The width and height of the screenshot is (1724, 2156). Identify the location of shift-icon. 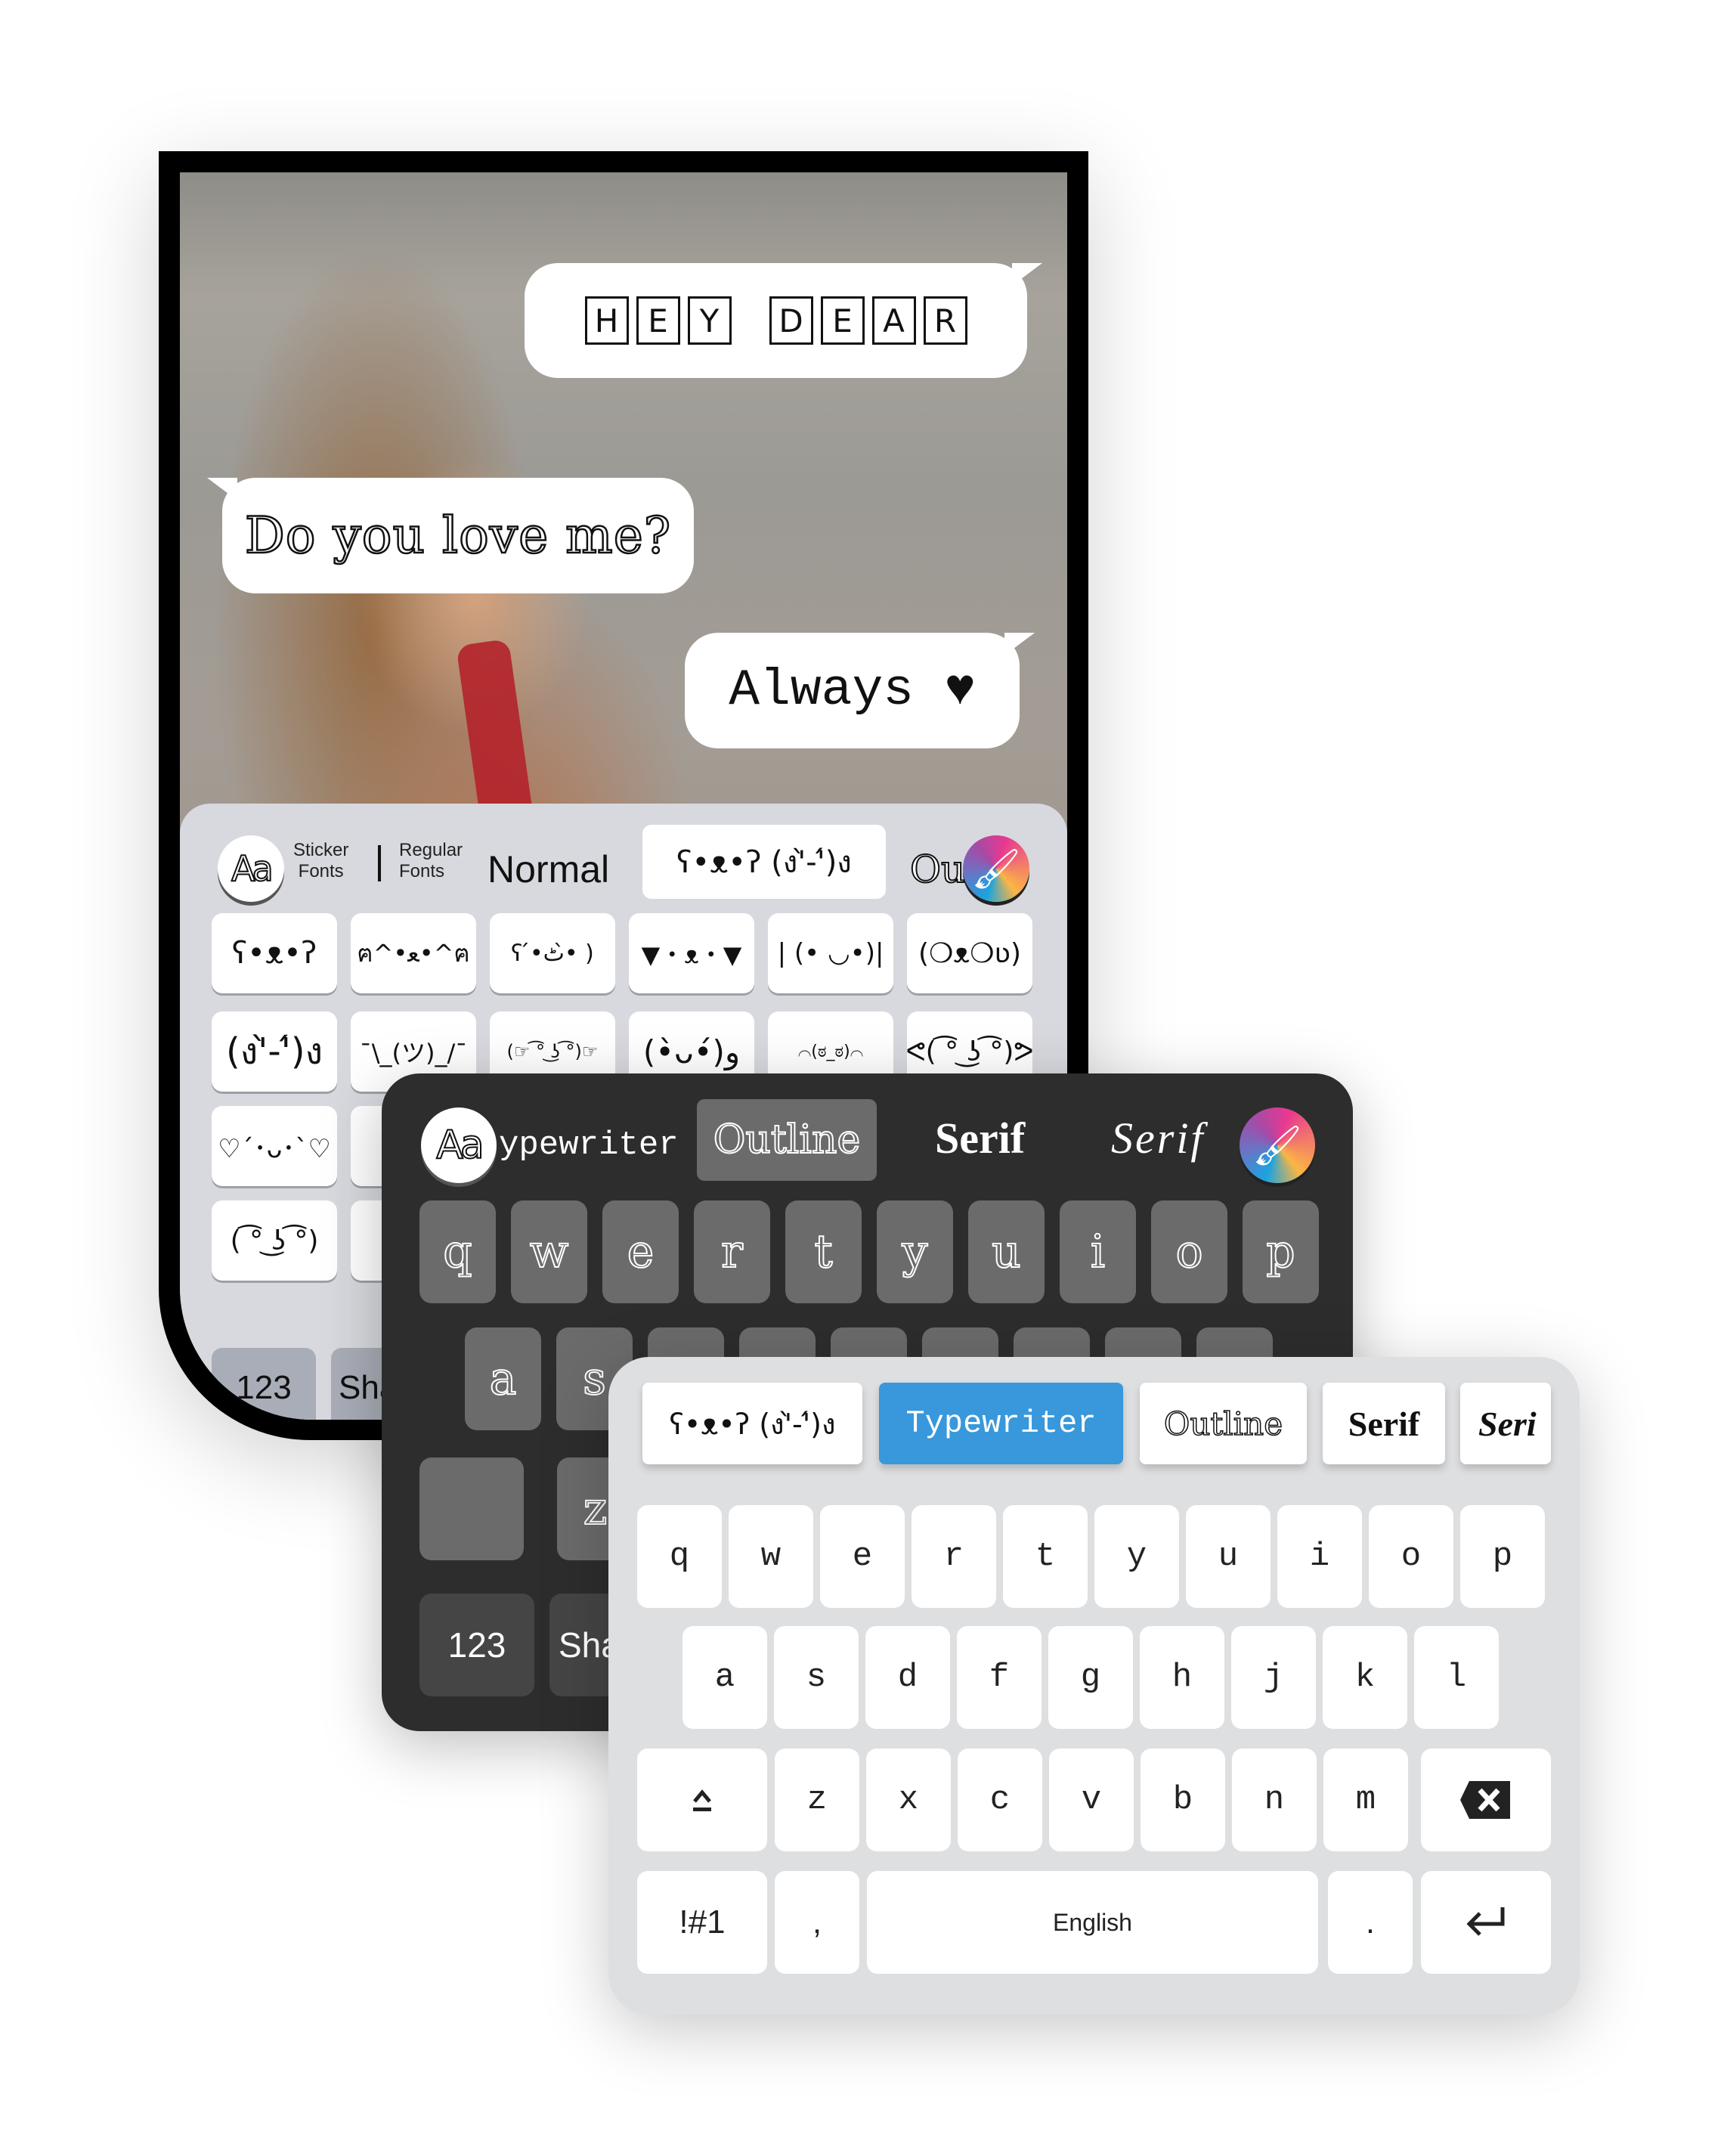
(702, 1800).